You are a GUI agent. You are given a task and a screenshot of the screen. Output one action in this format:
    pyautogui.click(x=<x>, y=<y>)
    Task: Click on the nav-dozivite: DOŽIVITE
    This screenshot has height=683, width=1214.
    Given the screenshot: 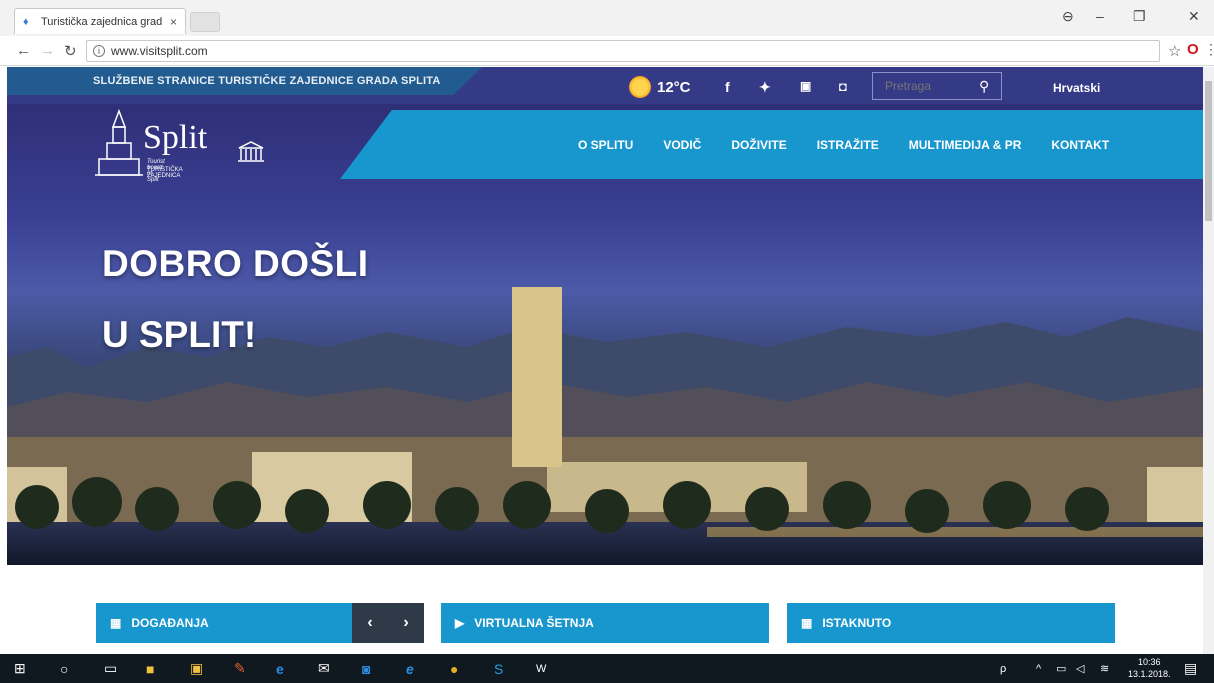 What is the action you would take?
    pyautogui.click(x=758, y=145)
    